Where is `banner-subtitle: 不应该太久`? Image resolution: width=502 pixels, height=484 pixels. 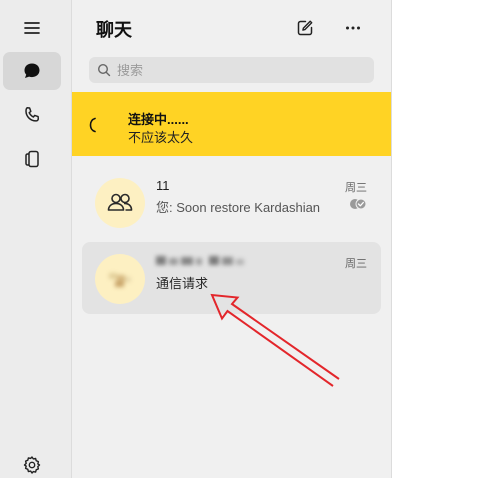
banner-subtitle: 不应该太久 is located at coordinates (161, 137).